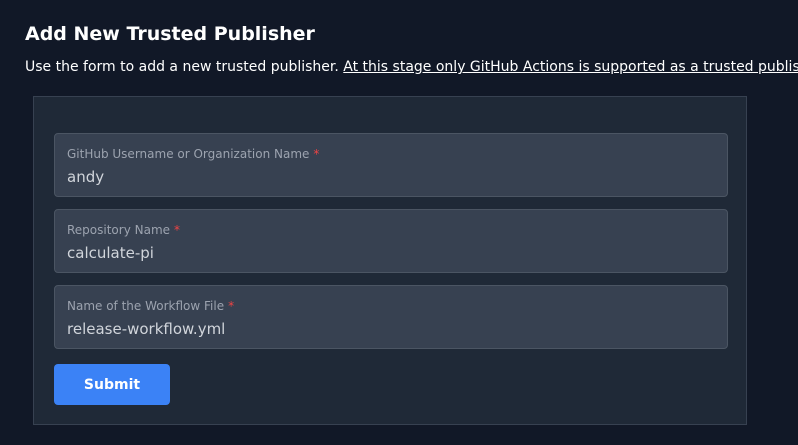 This screenshot has height=445, width=798. What do you see at coordinates (146, 306) in the screenshot?
I see `workflow-file-label-text: Name of the Workflow File` at bounding box center [146, 306].